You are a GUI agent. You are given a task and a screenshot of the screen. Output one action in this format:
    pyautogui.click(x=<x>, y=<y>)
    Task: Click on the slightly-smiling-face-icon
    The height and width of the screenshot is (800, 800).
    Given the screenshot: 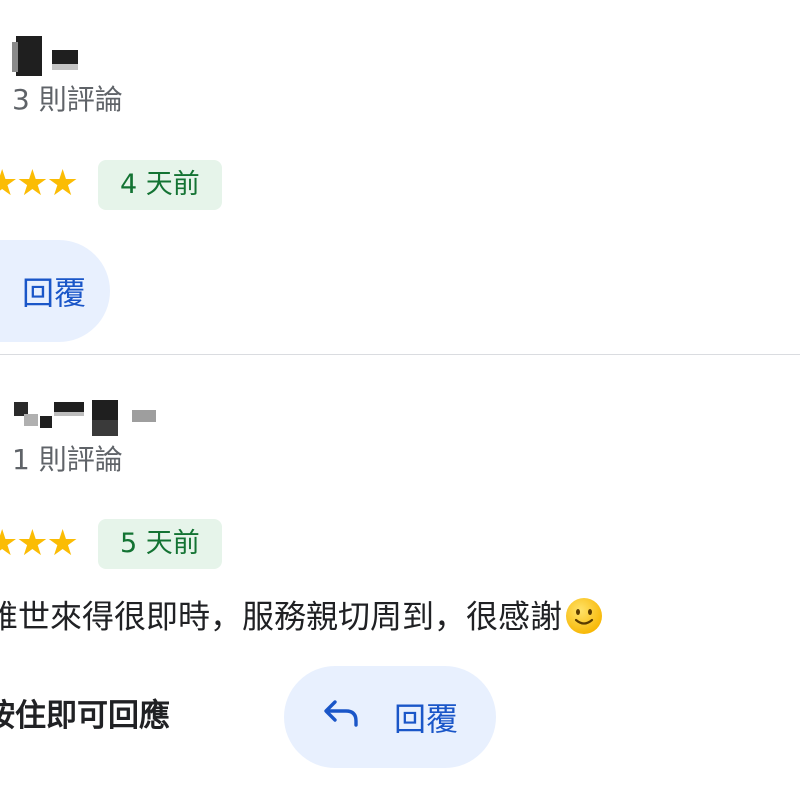 What is the action you would take?
    pyautogui.click(x=584, y=618)
    